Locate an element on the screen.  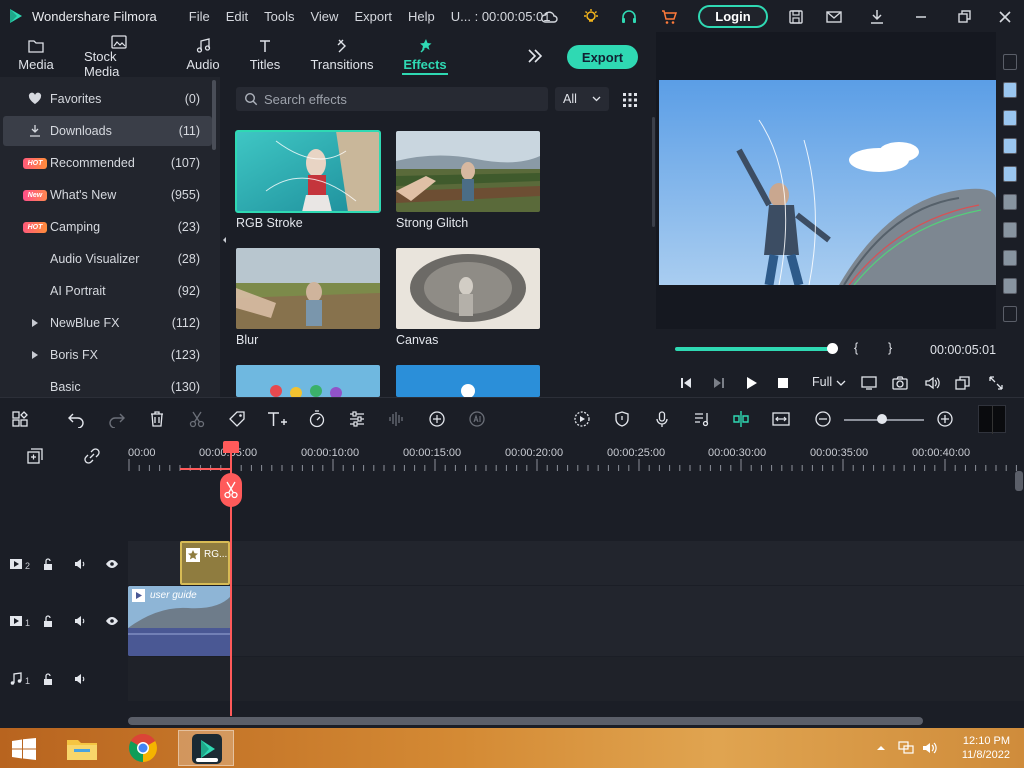
cart-icon is located at coordinates (669, 17).